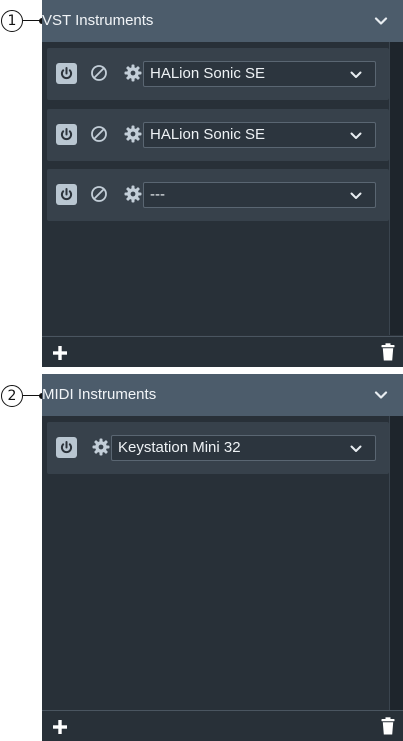 This screenshot has width=403, height=741. Describe the element at coordinates (99, 394) in the screenshot. I see `section-title: MIDI Instruments` at that location.